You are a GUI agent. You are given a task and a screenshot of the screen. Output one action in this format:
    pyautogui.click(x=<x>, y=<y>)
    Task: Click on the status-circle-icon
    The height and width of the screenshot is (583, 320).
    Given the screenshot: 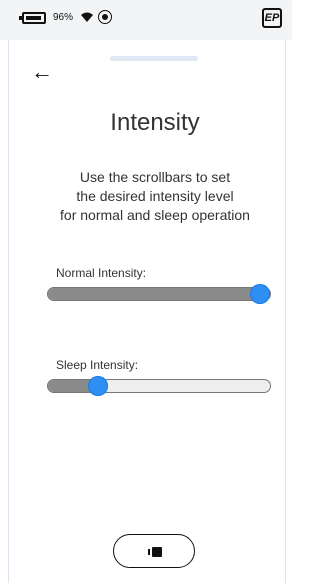 What is the action you would take?
    pyautogui.click(x=105, y=17)
    